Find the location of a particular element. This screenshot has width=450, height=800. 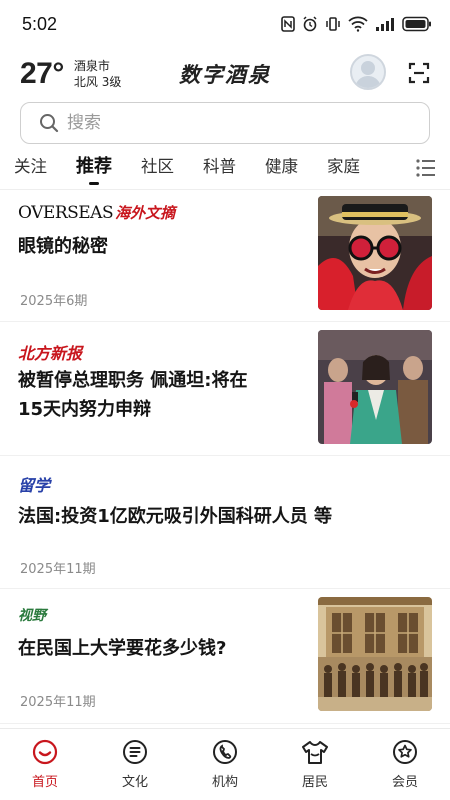

badge-icon is located at coordinates (405, 752).